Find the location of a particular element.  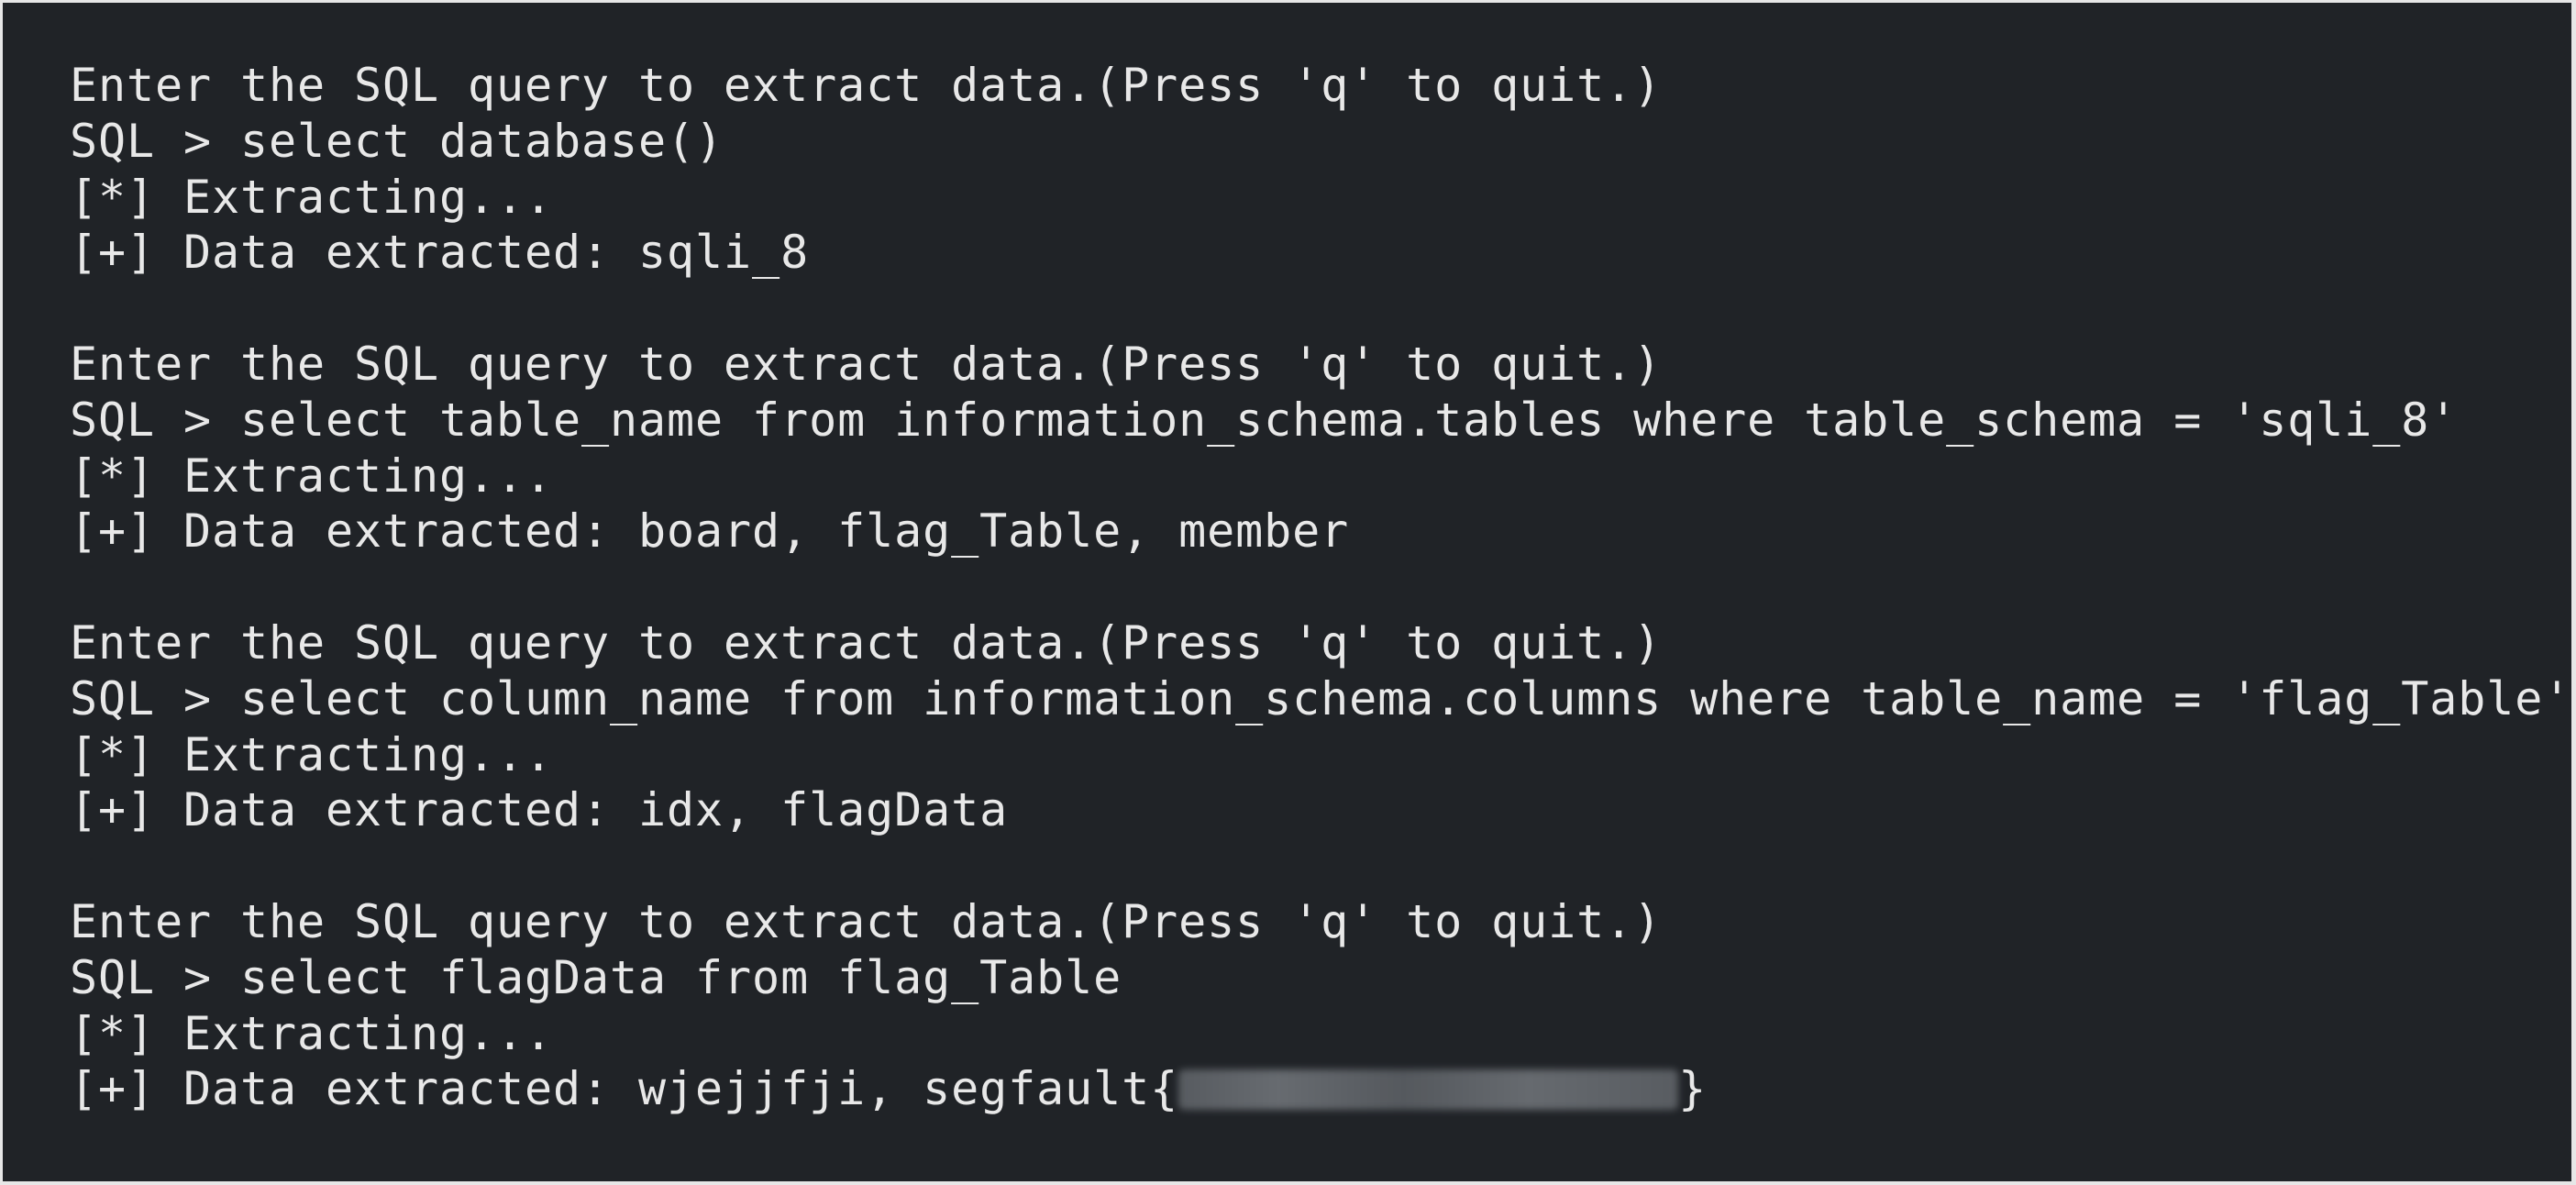

sql-query-line: SQL > select database() is located at coordinates (397, 141).